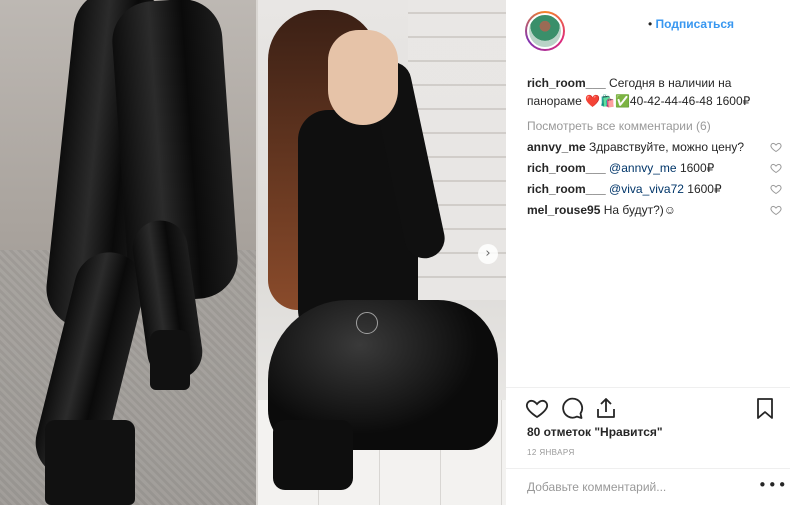  What do you see at coordinates (667, 147) in the screenshot?
I see `comment-text: Здравствуйте, можно цену?` at bounding box center [667, 147].